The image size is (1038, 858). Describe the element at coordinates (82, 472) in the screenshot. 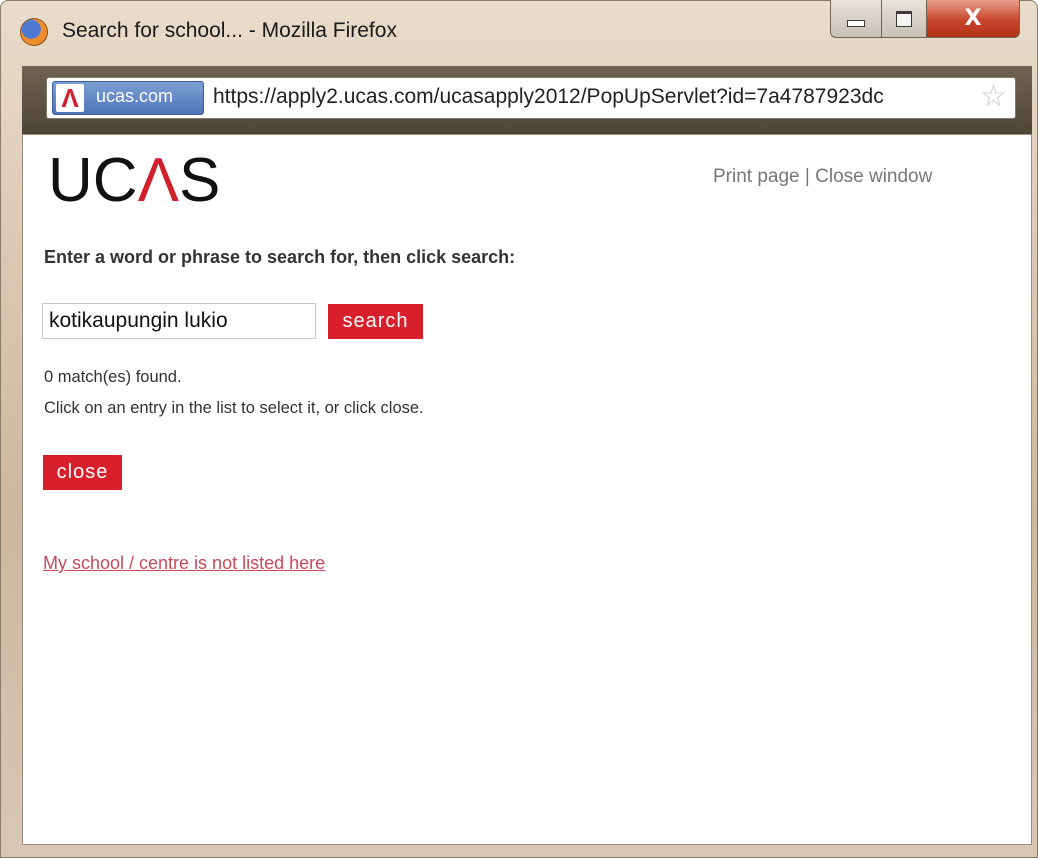

I see `close-button: close` at that location.